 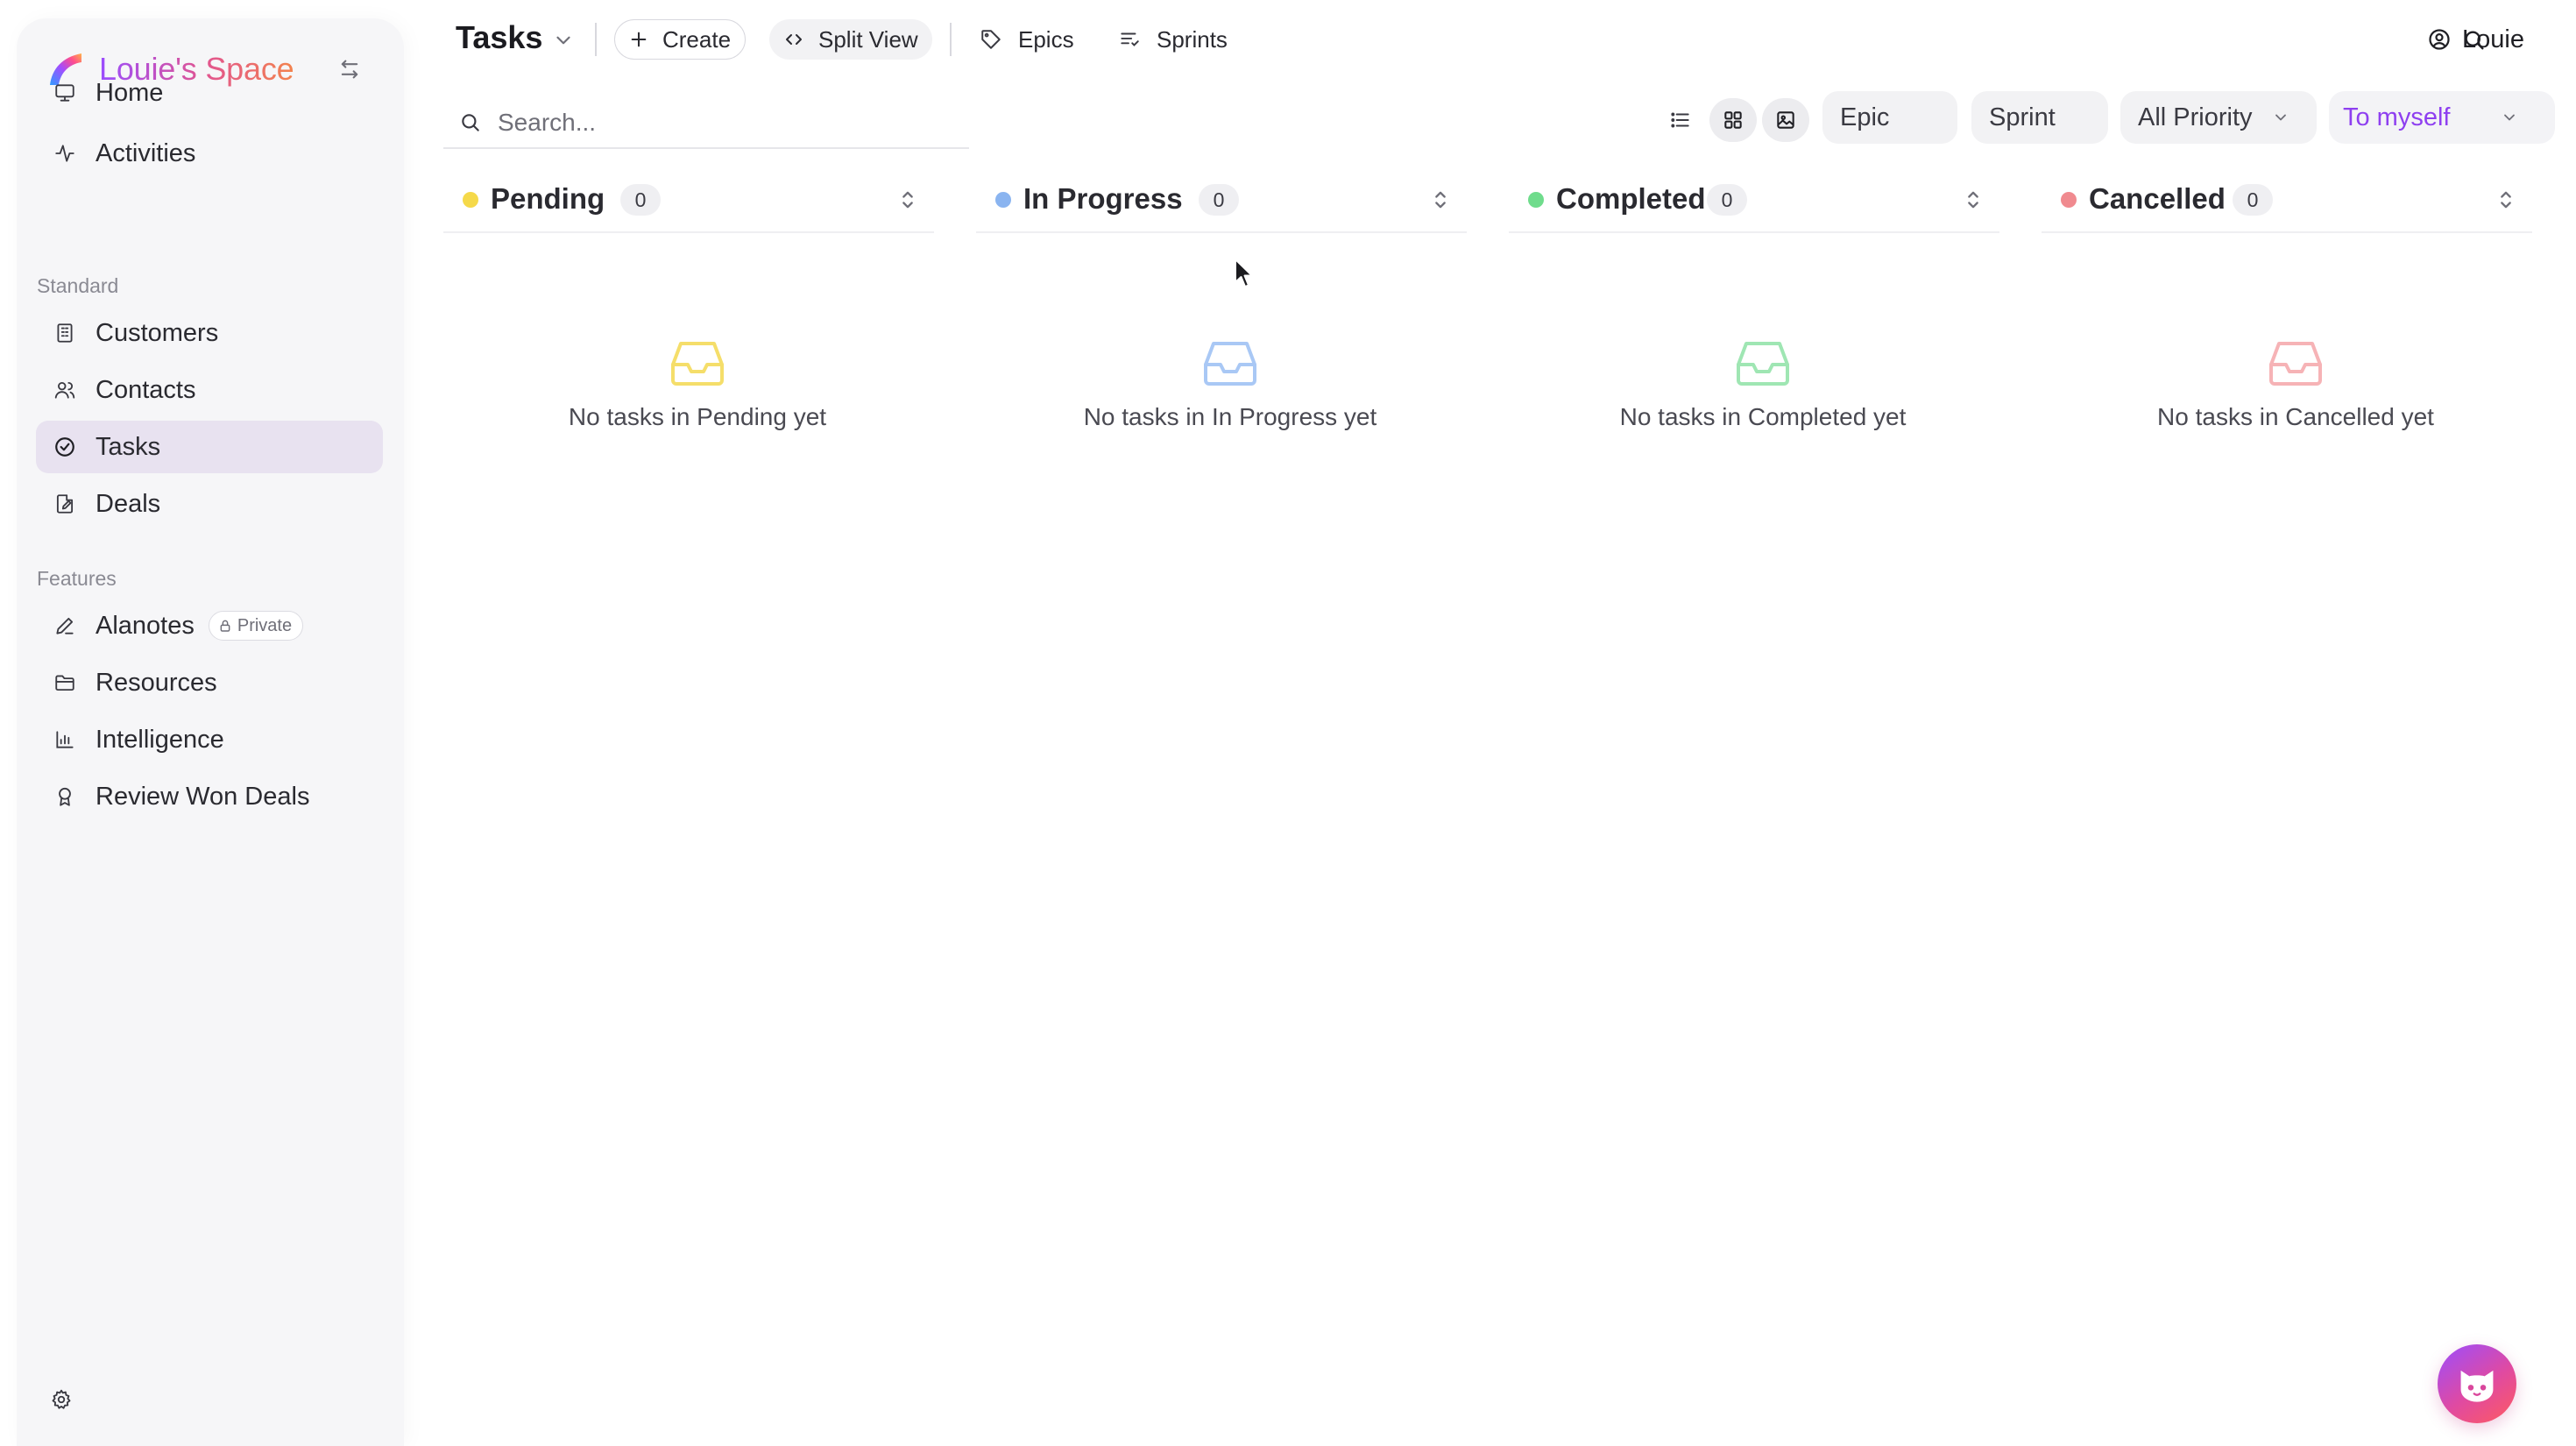 What do you see at coordinates (2157, 198) in the screenshot?
I see `column-title: Cancelled` at bounding box center [2157, 198].